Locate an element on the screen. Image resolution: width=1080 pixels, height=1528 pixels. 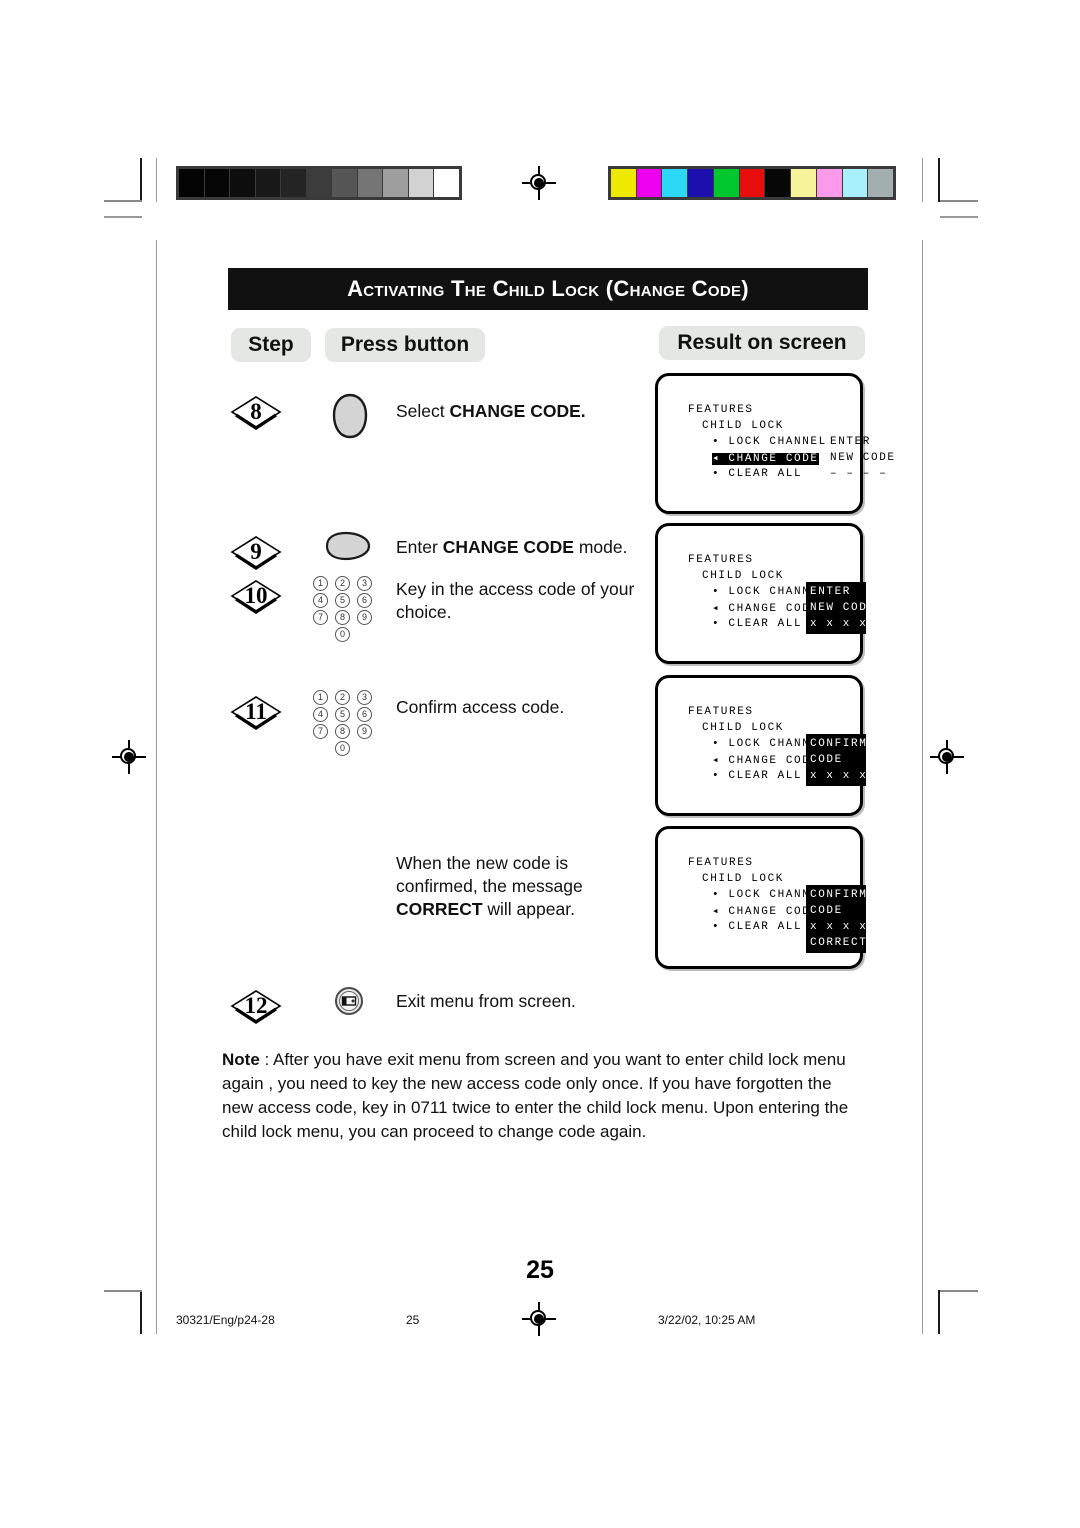
cursor-right-teardrop-icon is located at coordinates (348, 548).